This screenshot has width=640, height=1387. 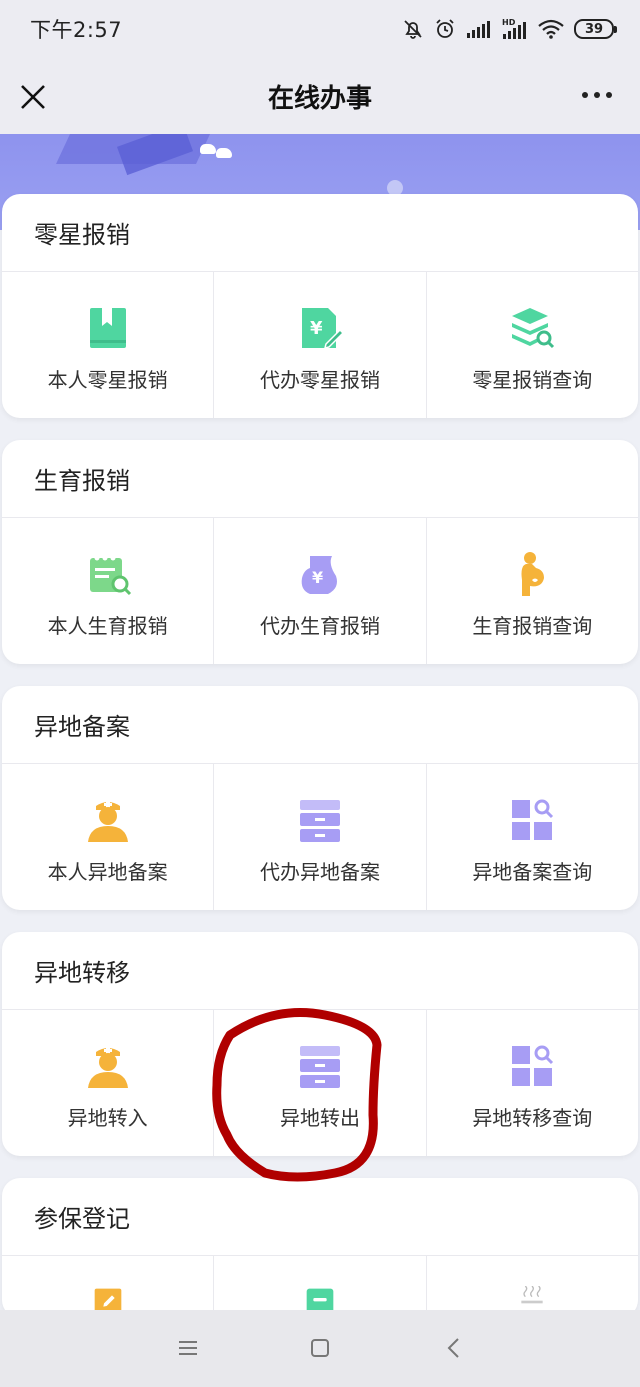 I want to click on service-grid: 异地转入 异地转出 异地转移查询, so click(x=320, y=1083).